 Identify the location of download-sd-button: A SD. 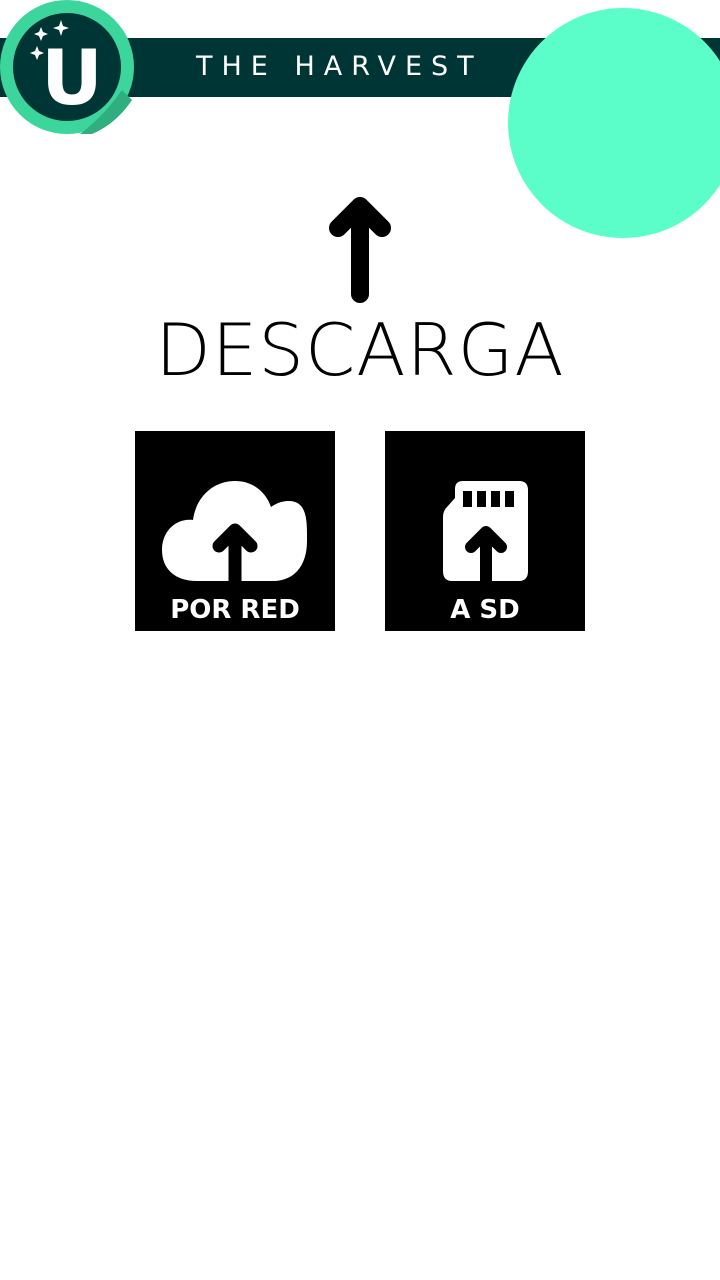
(485, 531).